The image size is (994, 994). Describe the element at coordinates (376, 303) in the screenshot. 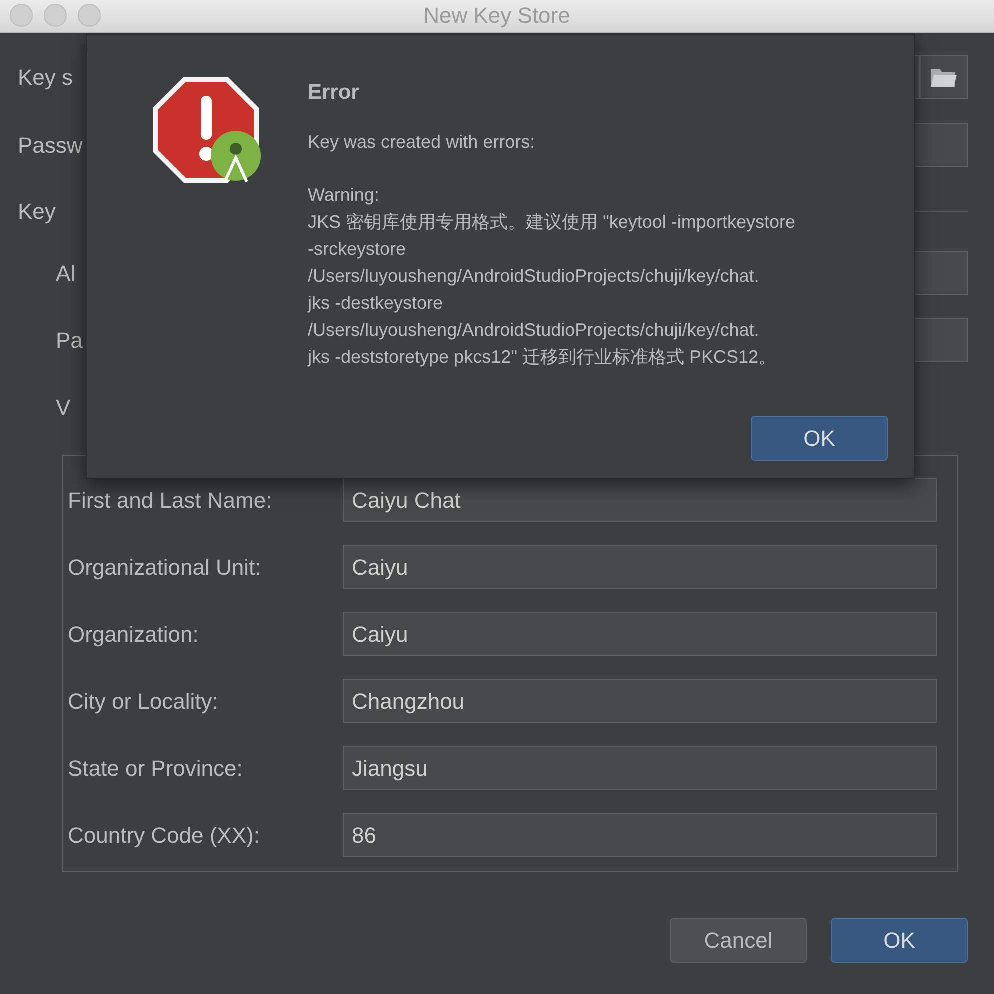

I see `message-line: jks -destkeystore` at that location.